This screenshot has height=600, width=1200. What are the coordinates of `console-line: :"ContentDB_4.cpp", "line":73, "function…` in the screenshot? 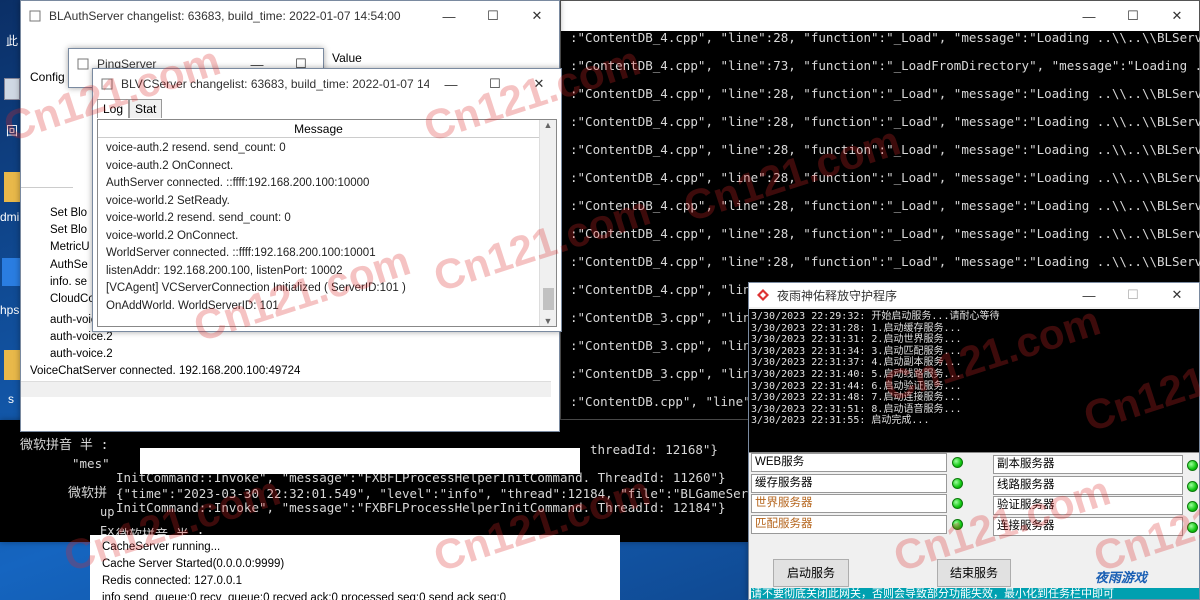 It's located at (885, 65).